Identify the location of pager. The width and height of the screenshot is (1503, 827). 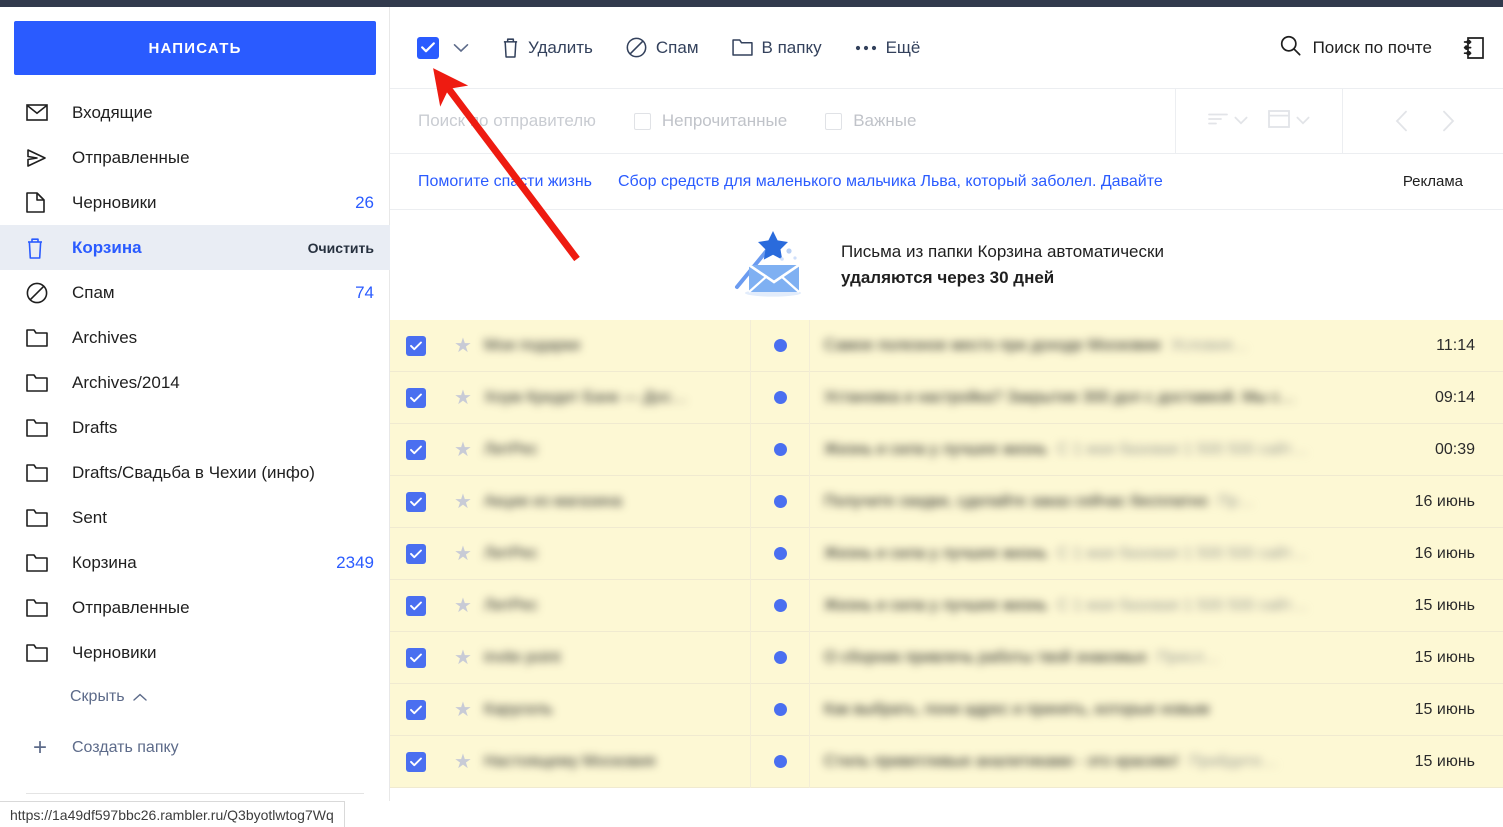
(1423, 121).